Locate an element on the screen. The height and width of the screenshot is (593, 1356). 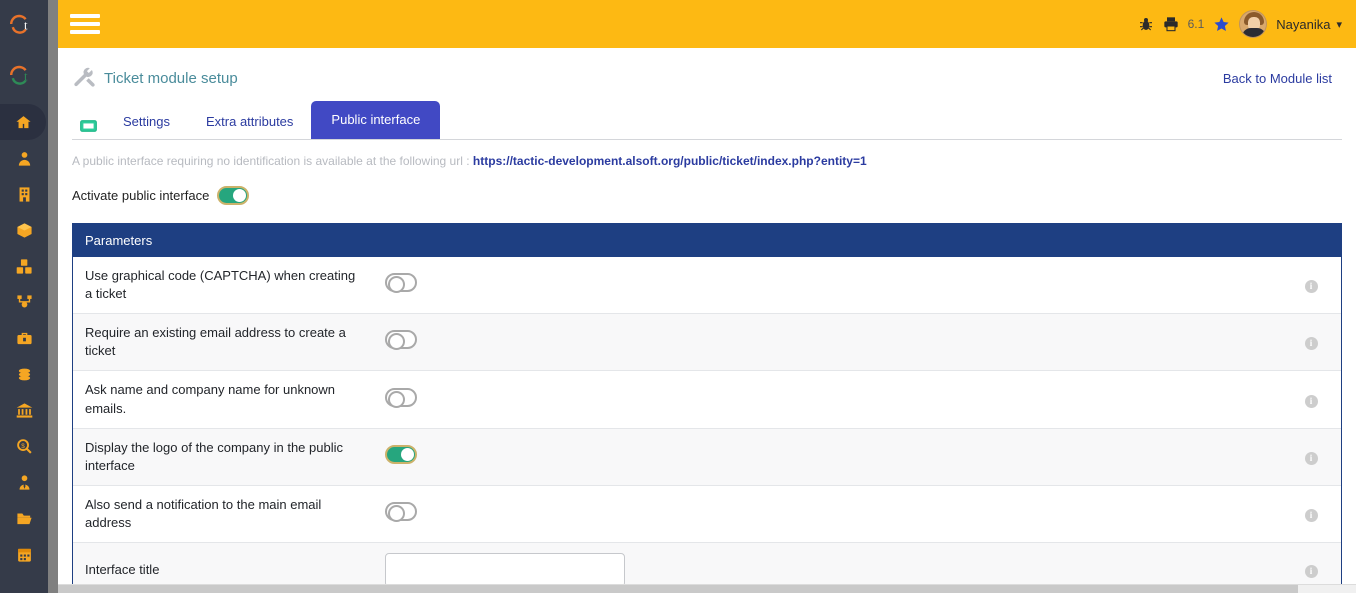
briefcase-icon is located at coordinates (24, 338).